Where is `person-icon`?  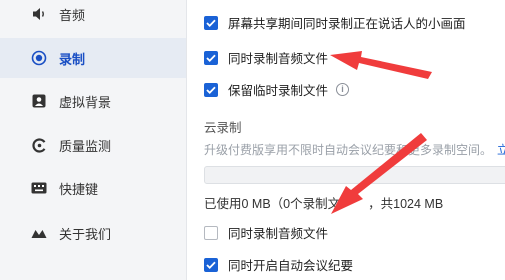
person-icon is located at coordinates (39, 101).